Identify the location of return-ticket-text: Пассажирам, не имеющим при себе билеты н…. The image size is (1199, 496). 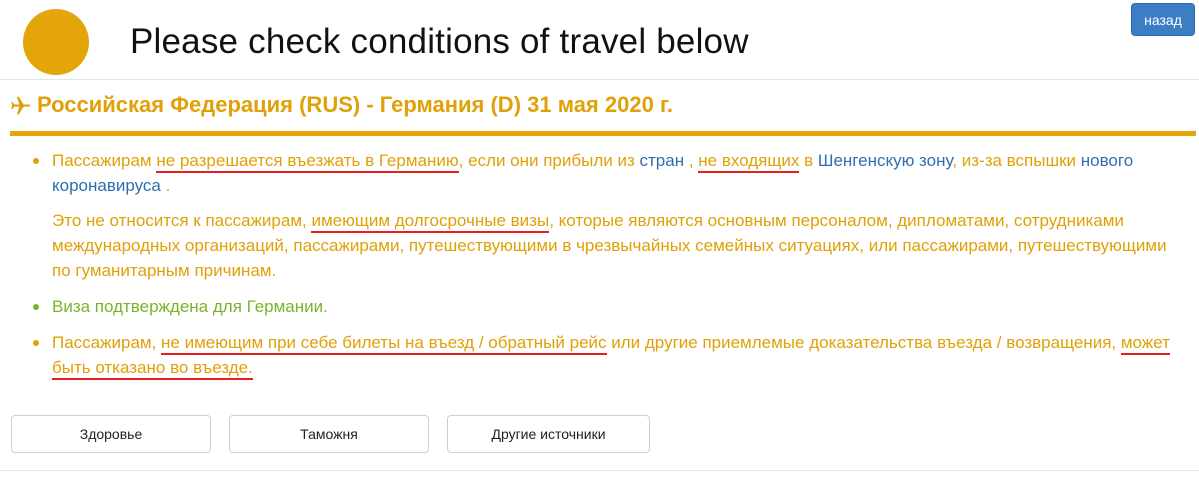
(616, 355).